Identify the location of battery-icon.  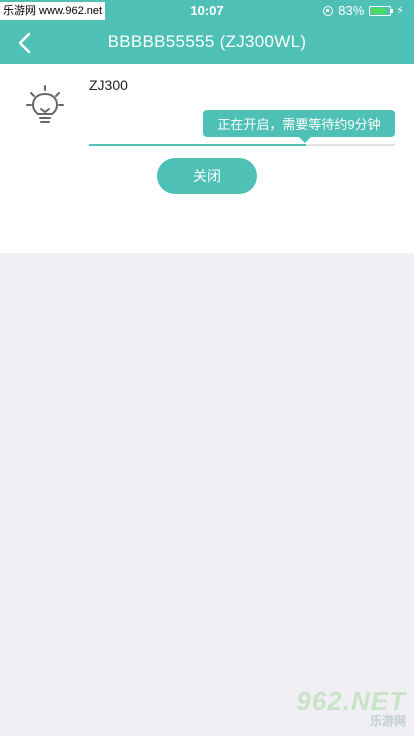
(381, 10).